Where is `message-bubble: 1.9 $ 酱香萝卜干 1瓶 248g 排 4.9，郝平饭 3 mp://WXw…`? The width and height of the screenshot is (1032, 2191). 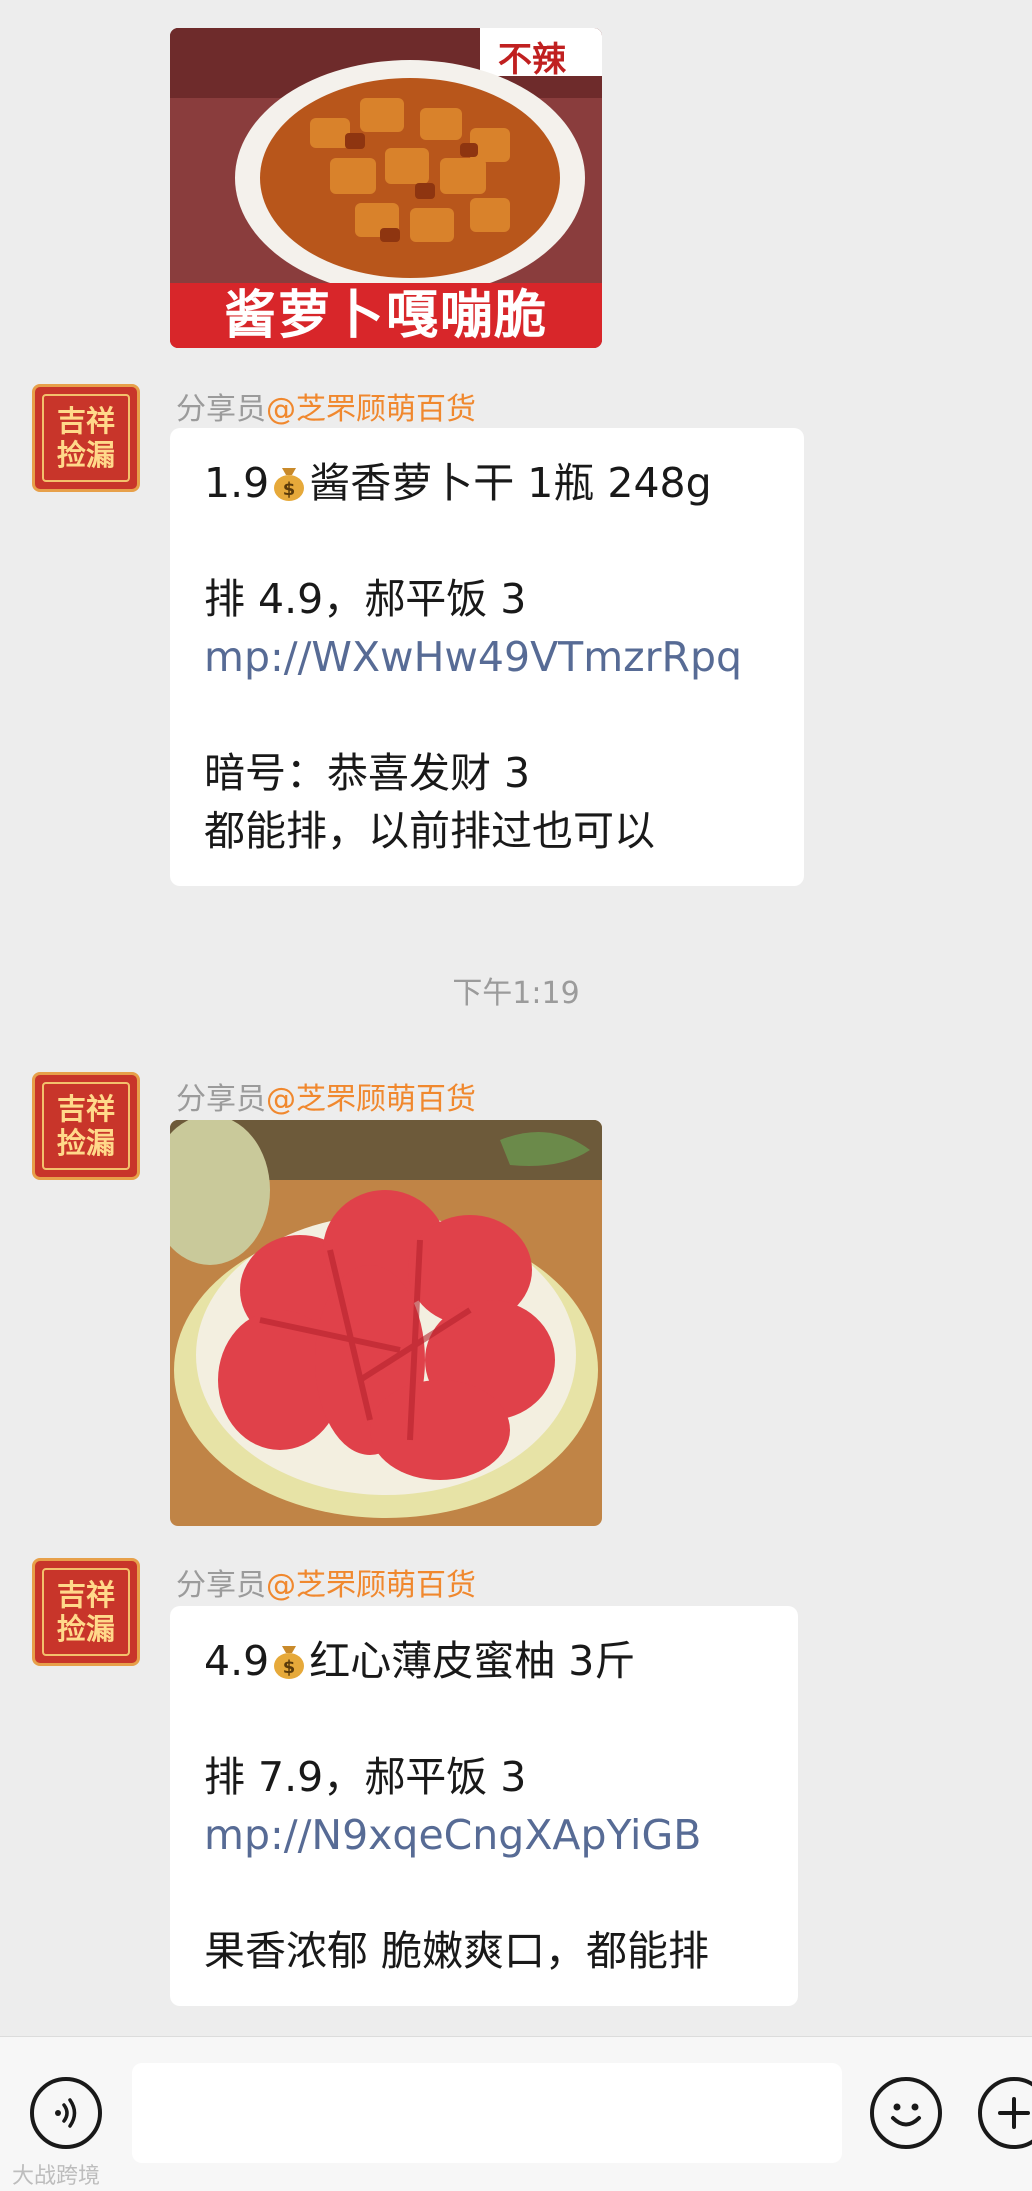 message-bubble: 1.9 $ 酱香萝卜干 1瓶 248g 排 4.9，郝平饭 3 mp://WXw… is located at coordinates (487, 657).